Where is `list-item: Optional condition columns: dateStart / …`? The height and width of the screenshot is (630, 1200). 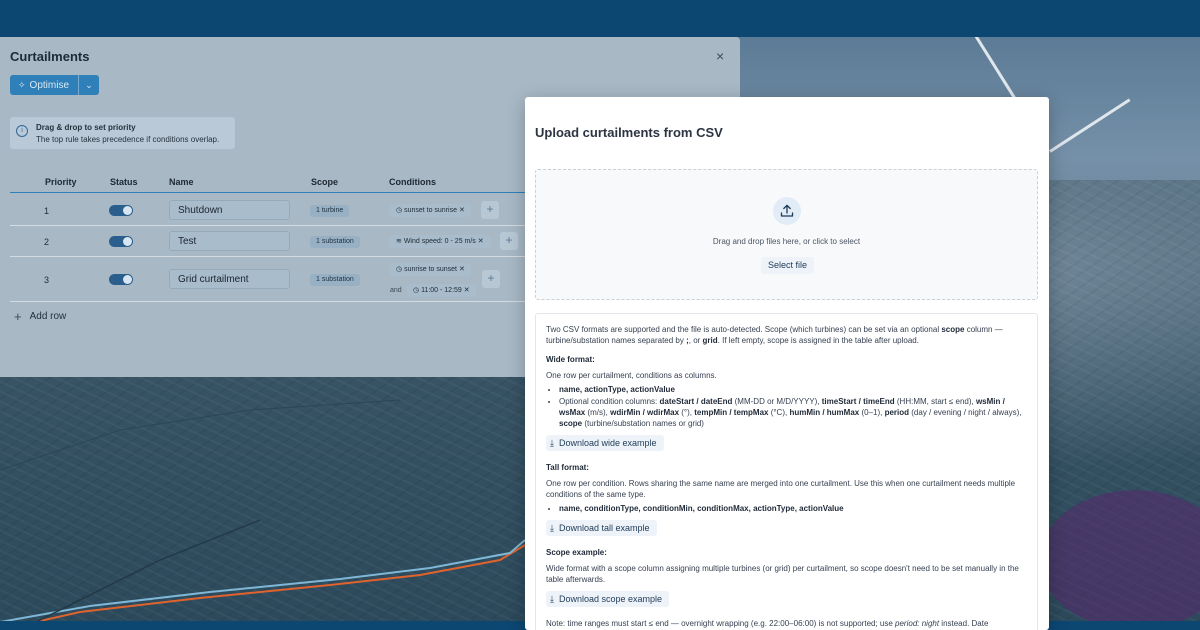 list-item: Optional condition columns: dateStart / … is located at coordinates (793, 412).